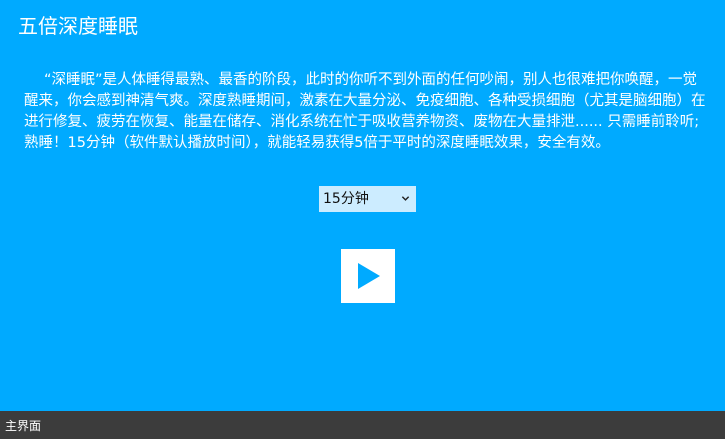 This screenshot has width=725, height=439. What do you see at coordinates (78, 26) in the screenshot?
I see `page-title: 五倍深度睡眠` at bounding box center [78, 26].